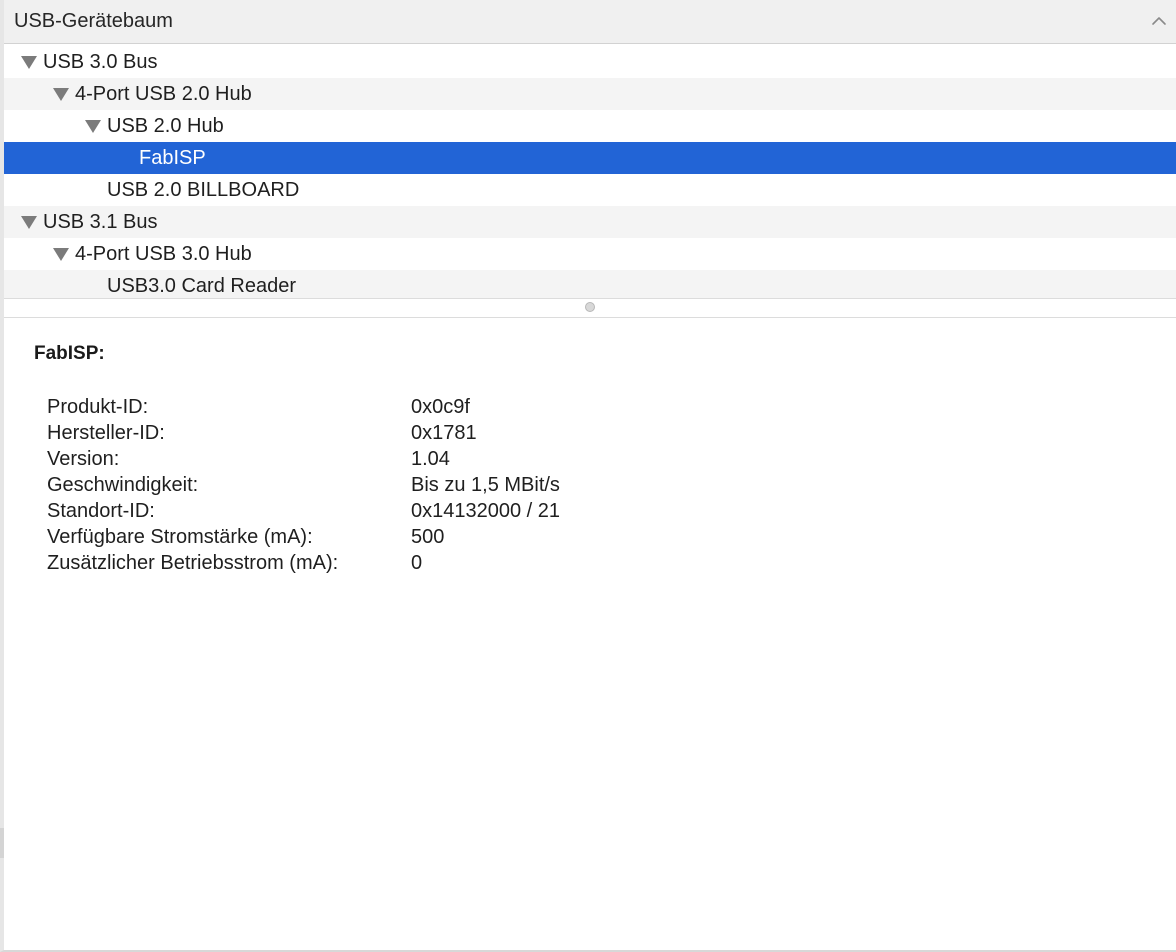 The image size is (1176, 952). I want to click on tree-row-label: USB3.0 Card Reader, so click(201, 286).